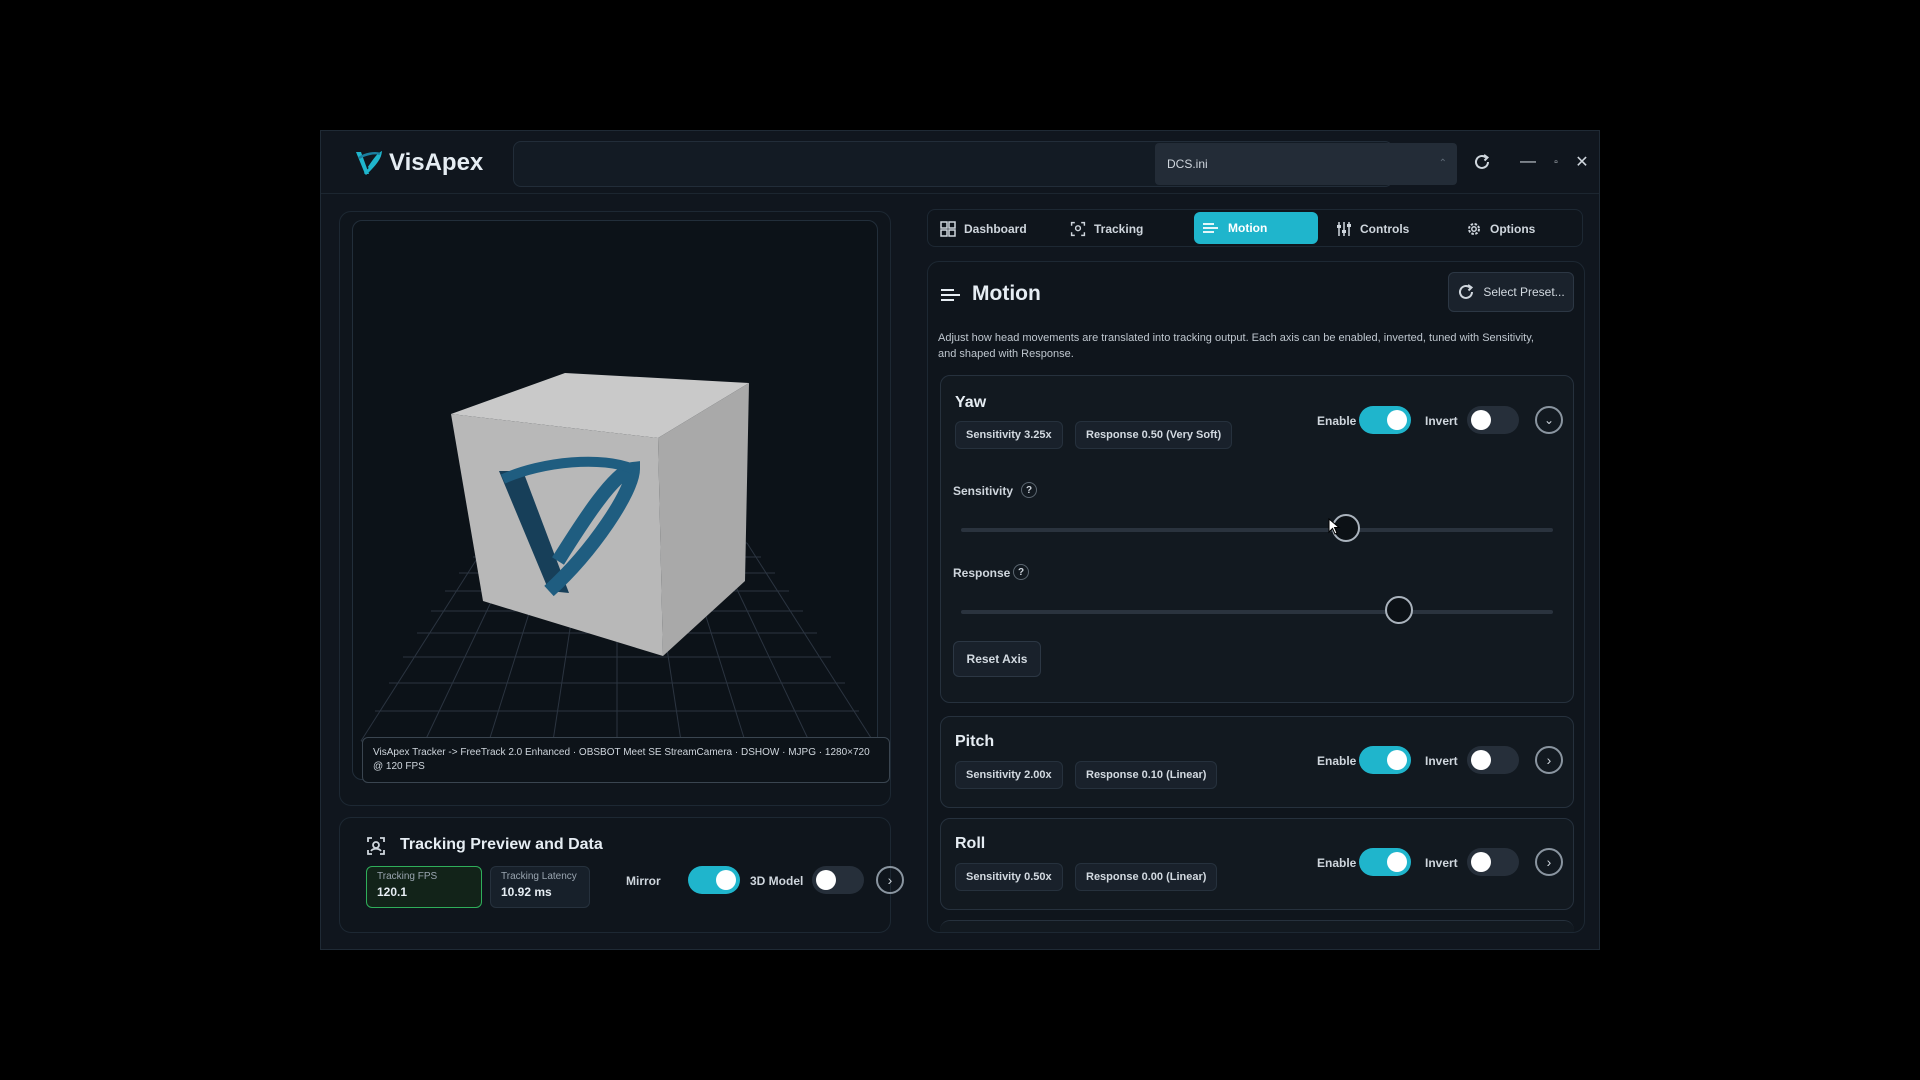  I want to click on tab-label: Dashboard, so click(995, 229).